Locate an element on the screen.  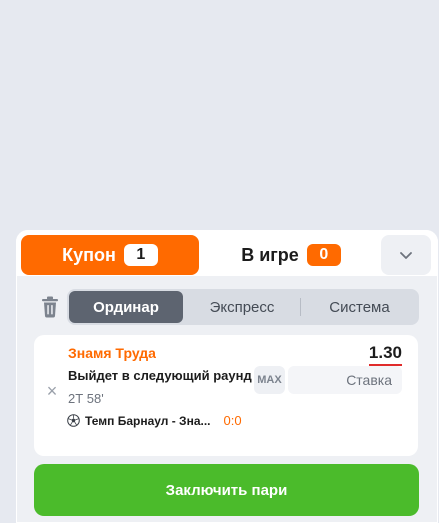
soccer-ball-icon is located at coordinates (73, 420).